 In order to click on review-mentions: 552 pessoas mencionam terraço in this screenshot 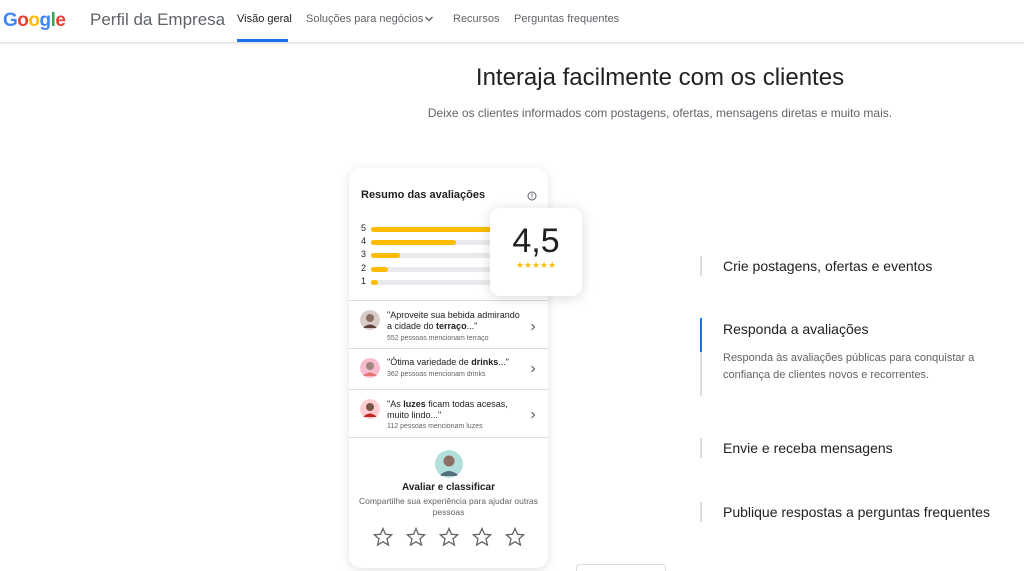, I will do `click(438, 338)`.